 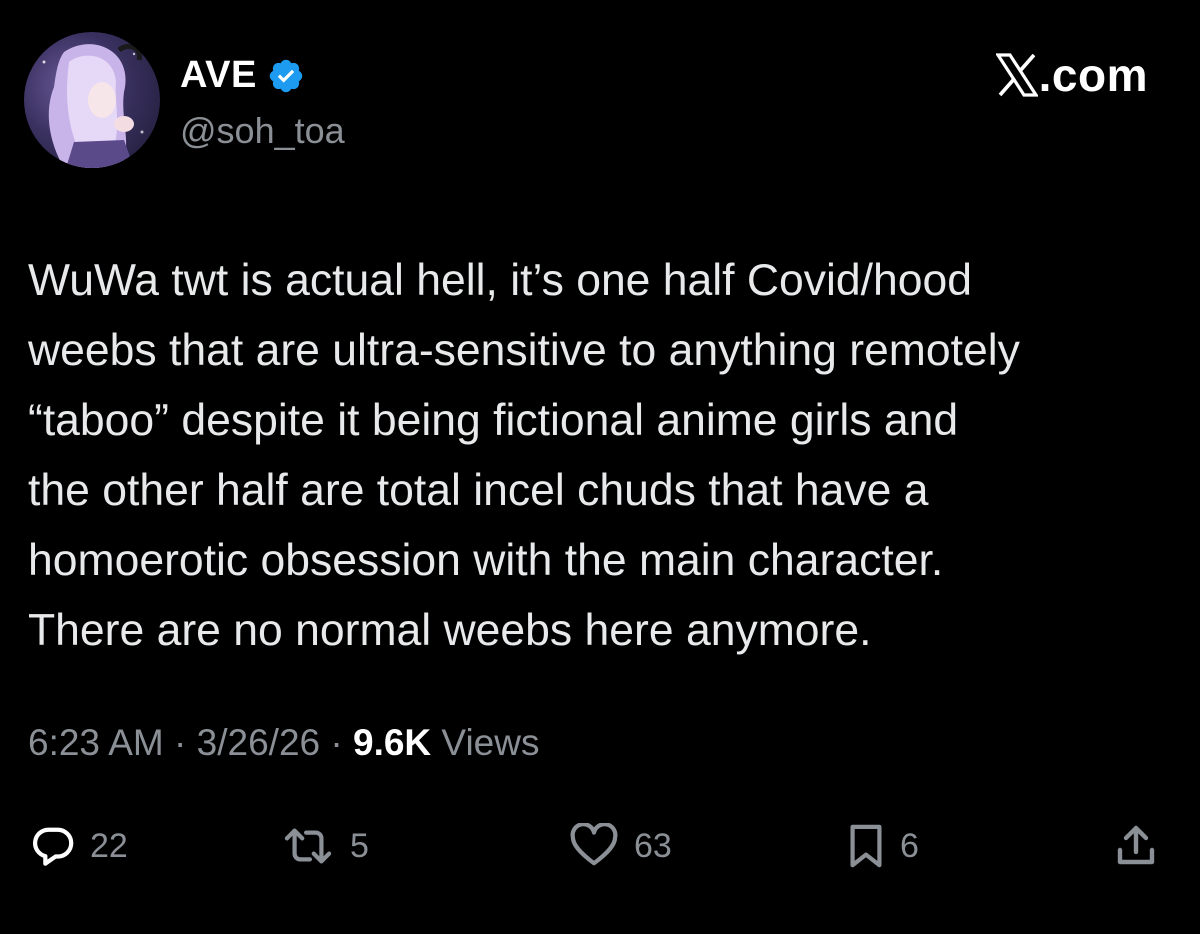 I want to click on share-button, so click(x=1136, y=846).